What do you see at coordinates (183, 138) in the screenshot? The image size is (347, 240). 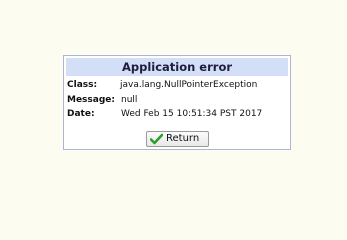 I see `return-label: Return` at bounding box center [183, 138].